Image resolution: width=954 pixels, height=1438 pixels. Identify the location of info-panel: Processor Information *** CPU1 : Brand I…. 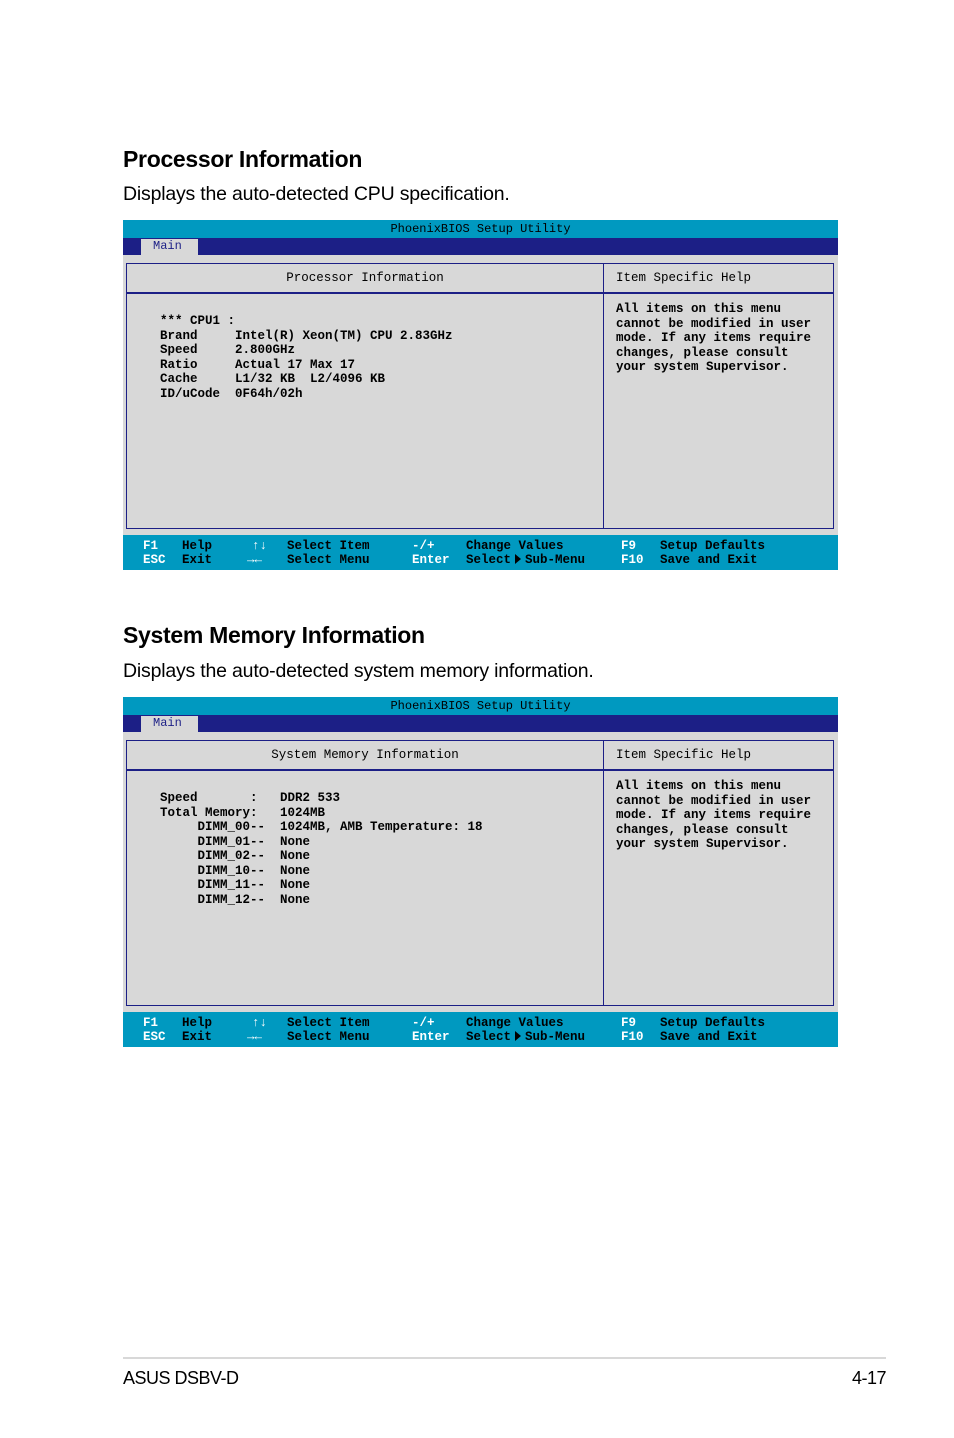
(365, 396).